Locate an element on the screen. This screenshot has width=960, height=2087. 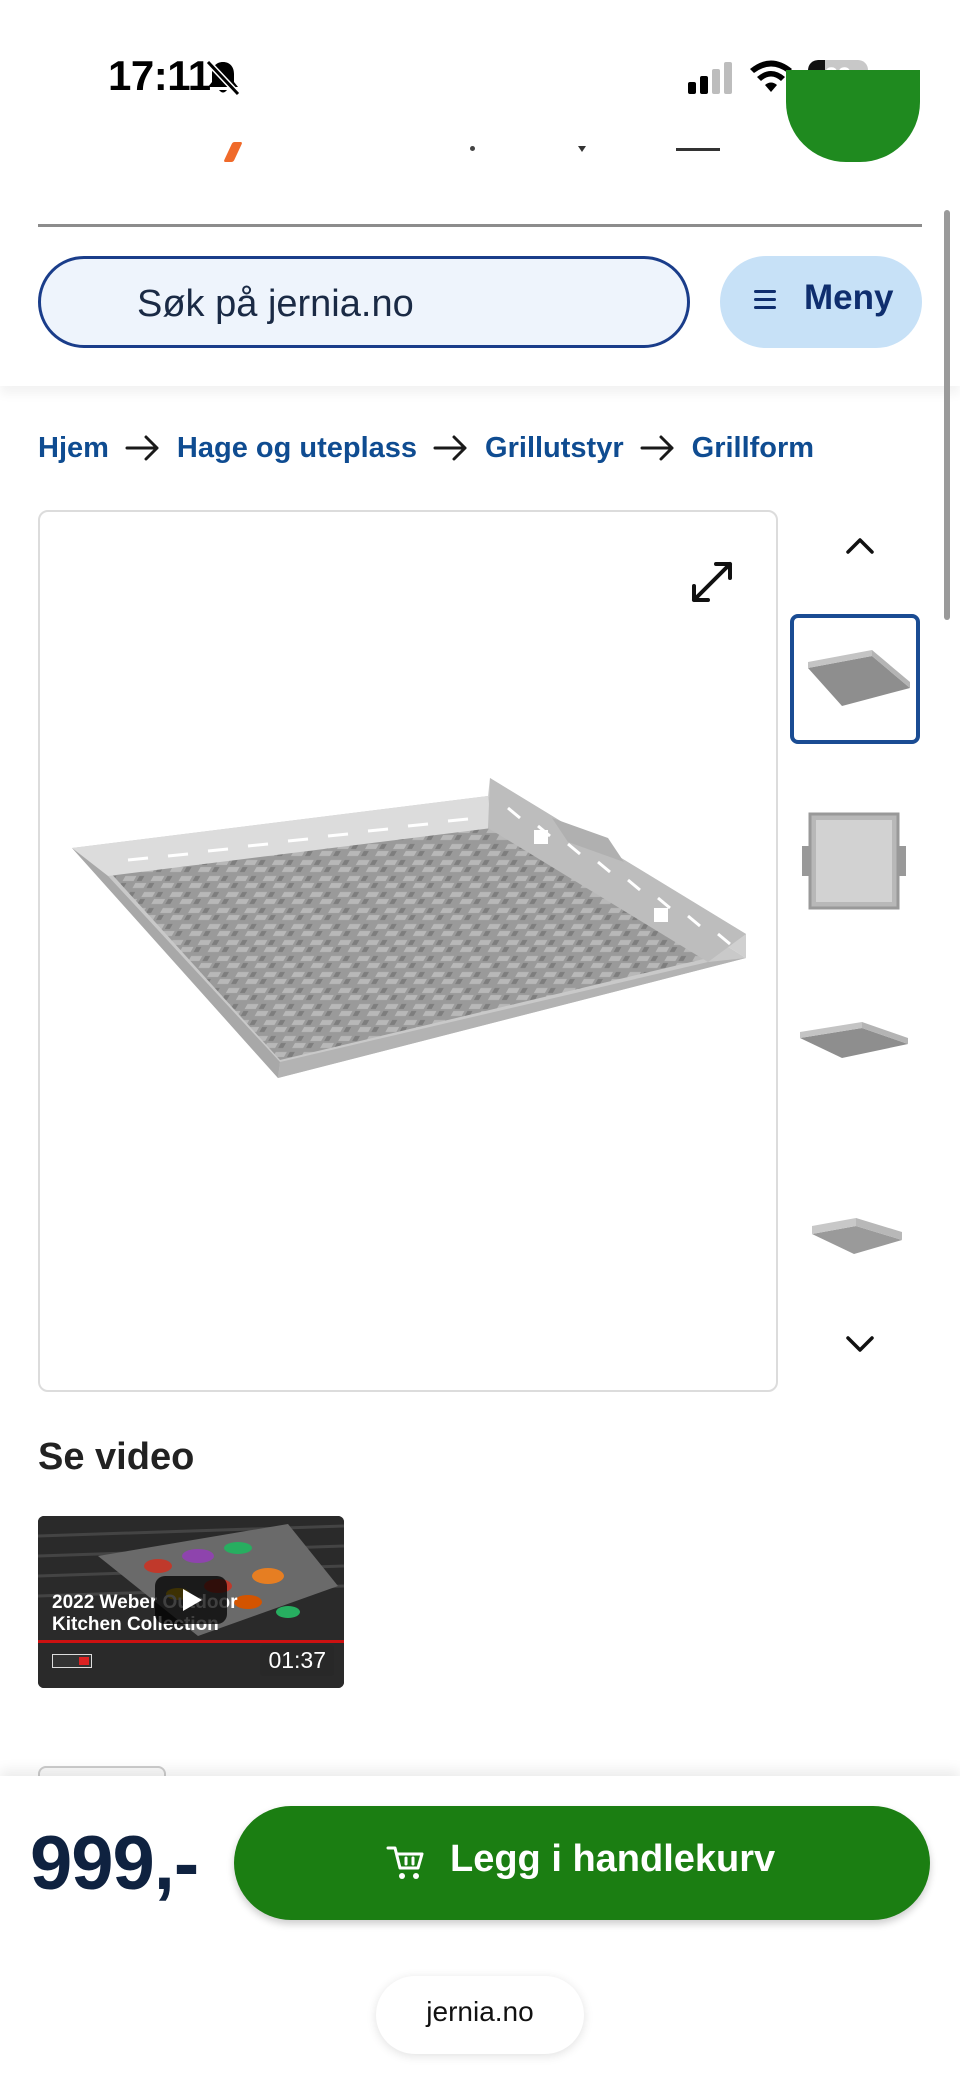
breadcrumb-home: Hjem is located at coordinates (73, 448).